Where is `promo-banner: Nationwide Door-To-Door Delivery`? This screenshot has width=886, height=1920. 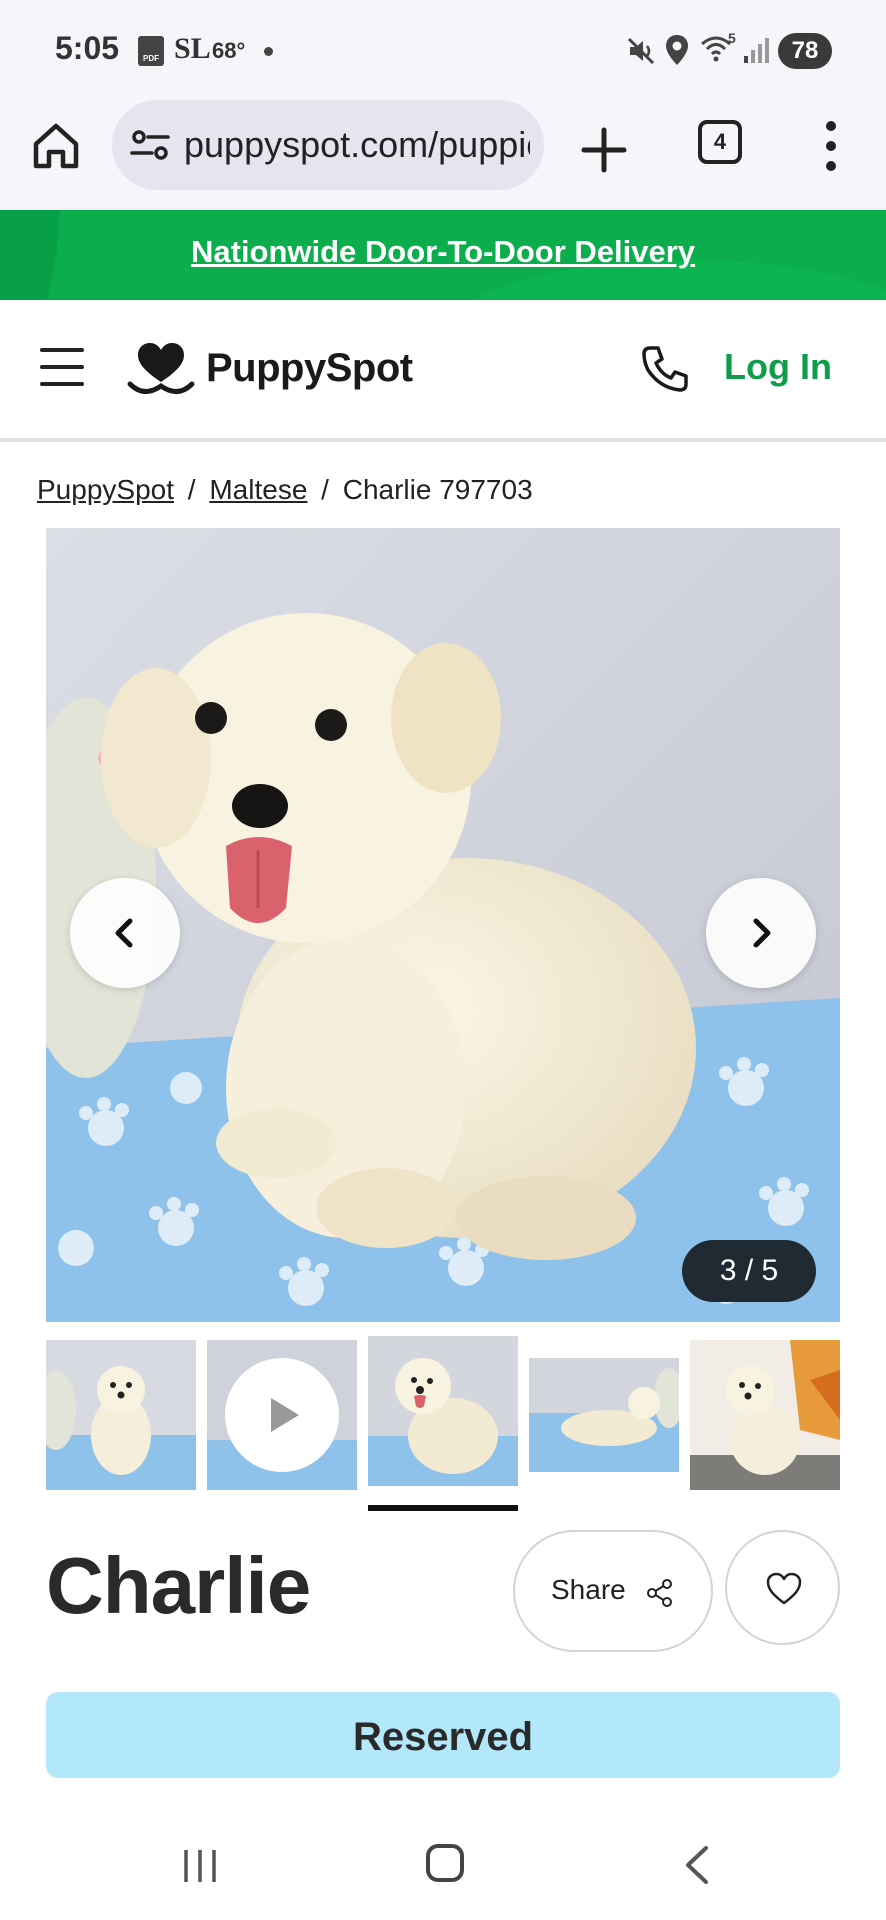 promo-banner: Nationwide Door-To-Door Delivery is located at coordinates (443, 255).